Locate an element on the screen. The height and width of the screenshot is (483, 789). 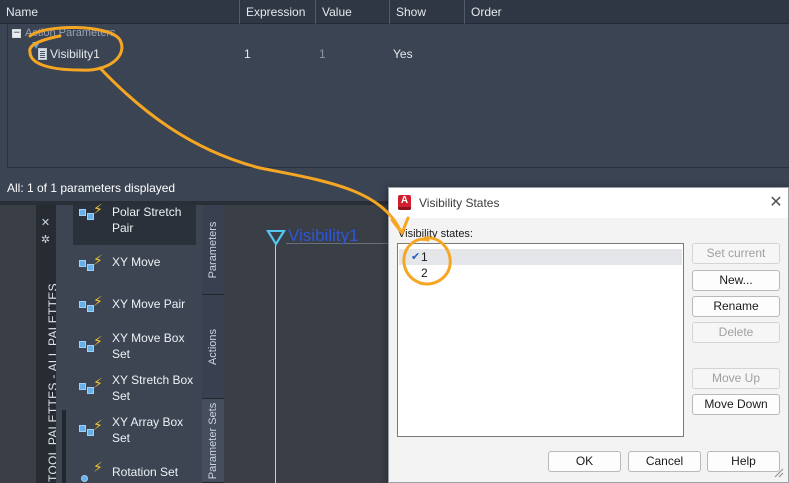
tool-label: Rotation Set is located at coordinates (145, 472).